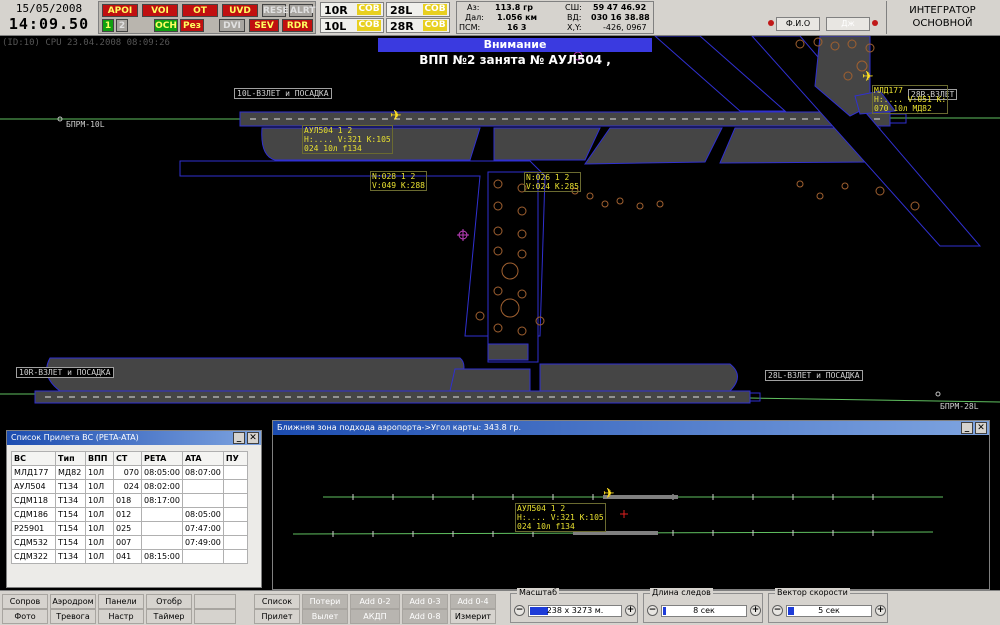 The width and height of the screenshot is (1000, 625). Describe the element at coordinates (200, 10) in the screenshot. I see `mode-ot-button: OT` at that location.